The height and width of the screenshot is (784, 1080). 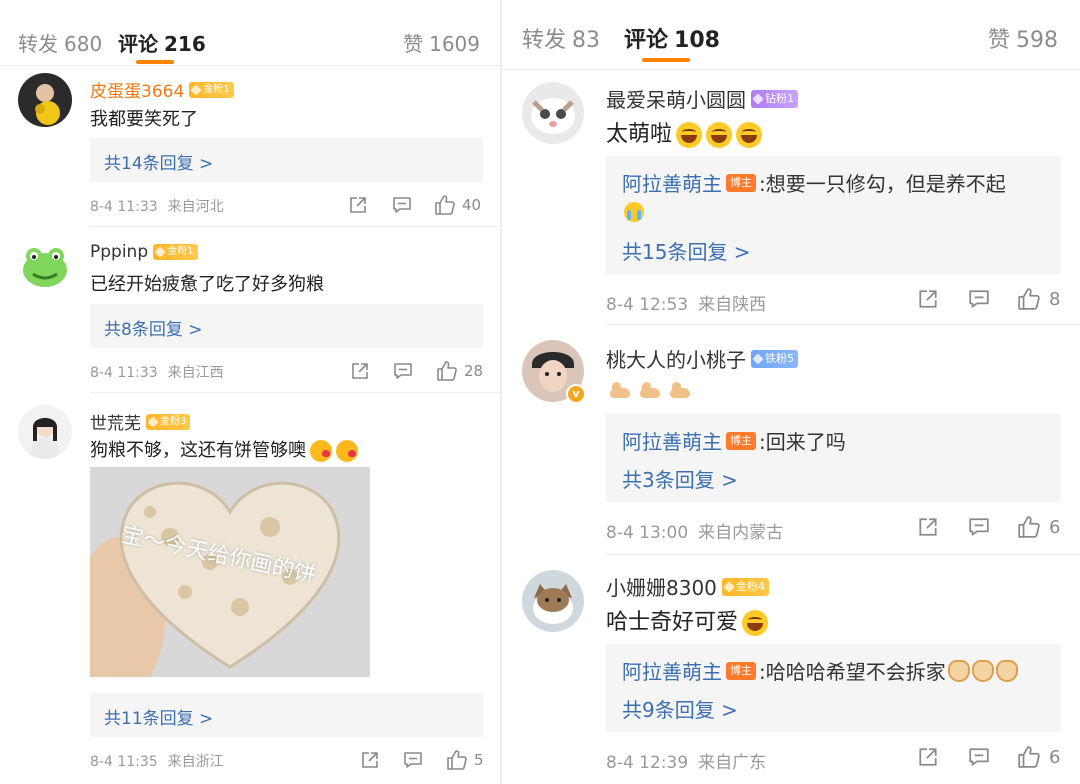 What do you see at coordinates (286, 715) in the screenshot?
I see `reply-box: 共11条回复 >` at bounding box center [286, 715].